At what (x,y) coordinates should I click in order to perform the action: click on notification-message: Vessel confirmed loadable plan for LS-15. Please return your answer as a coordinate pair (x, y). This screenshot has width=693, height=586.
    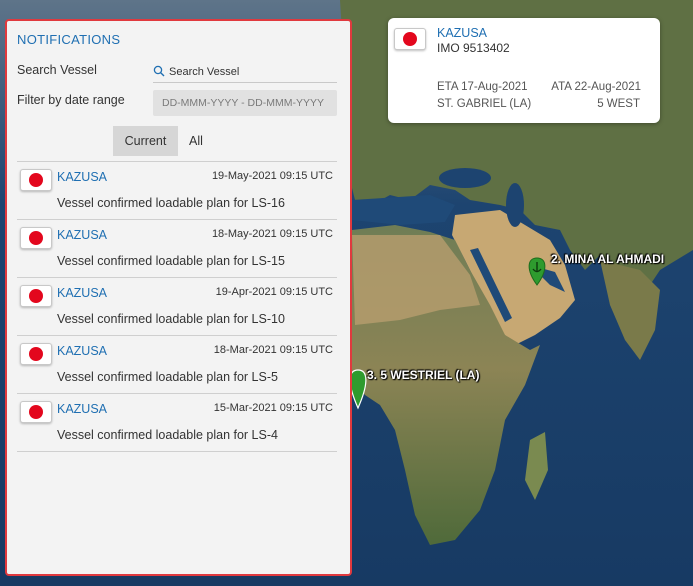
    Looking at the image, I should click on (171, 261).